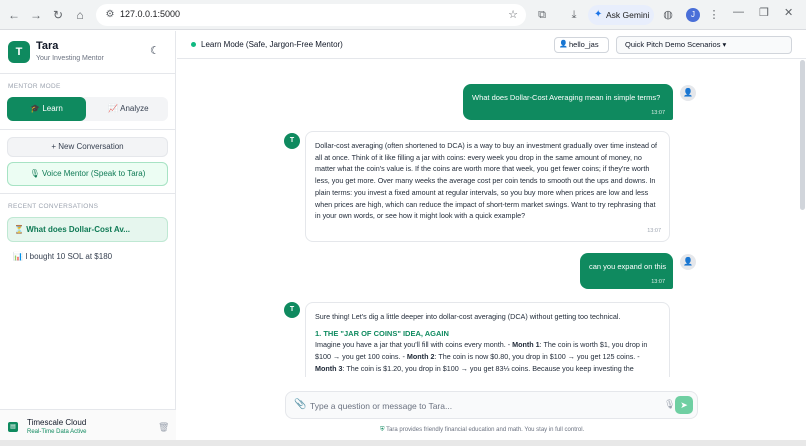 Image resolution: width=806 pixels, height=446 pixels. What do you see at coordinates (714, 15) in the screenshot?
I see `menu-icon: ⋮` at bounding box center [714, 15].